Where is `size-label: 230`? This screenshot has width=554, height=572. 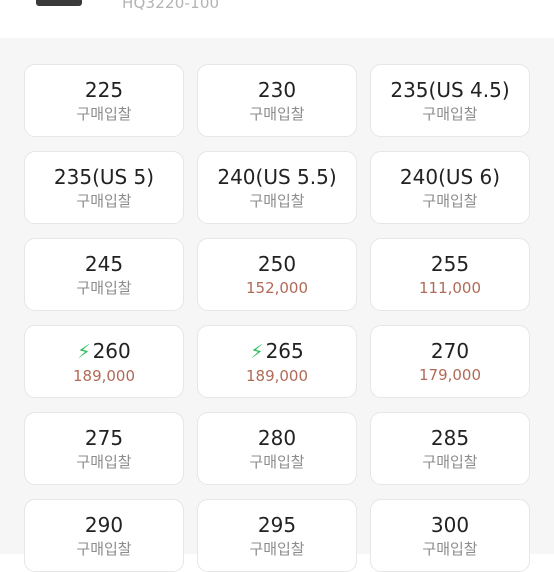 size-label: 230 is located at coordinates (277, 90).